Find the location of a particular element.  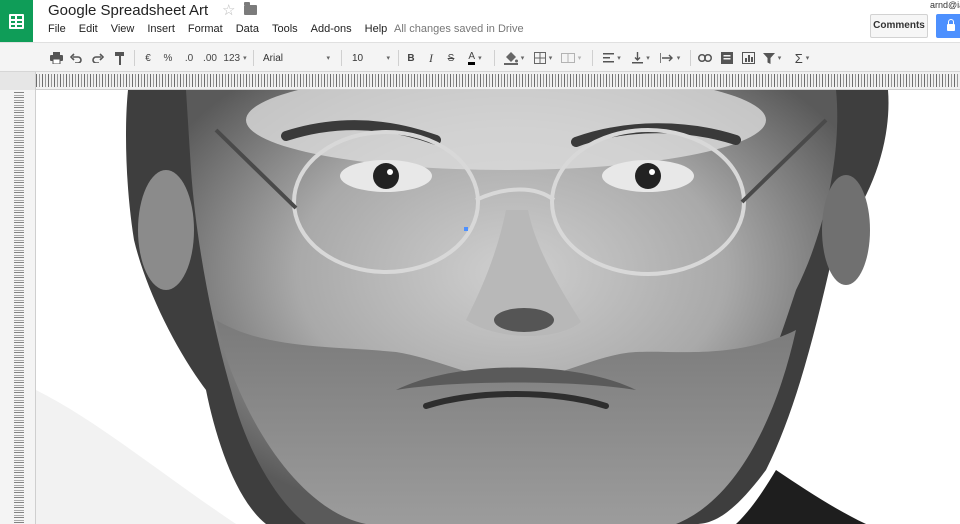

align-icon: ▾ is located at coordinates (612, 58).